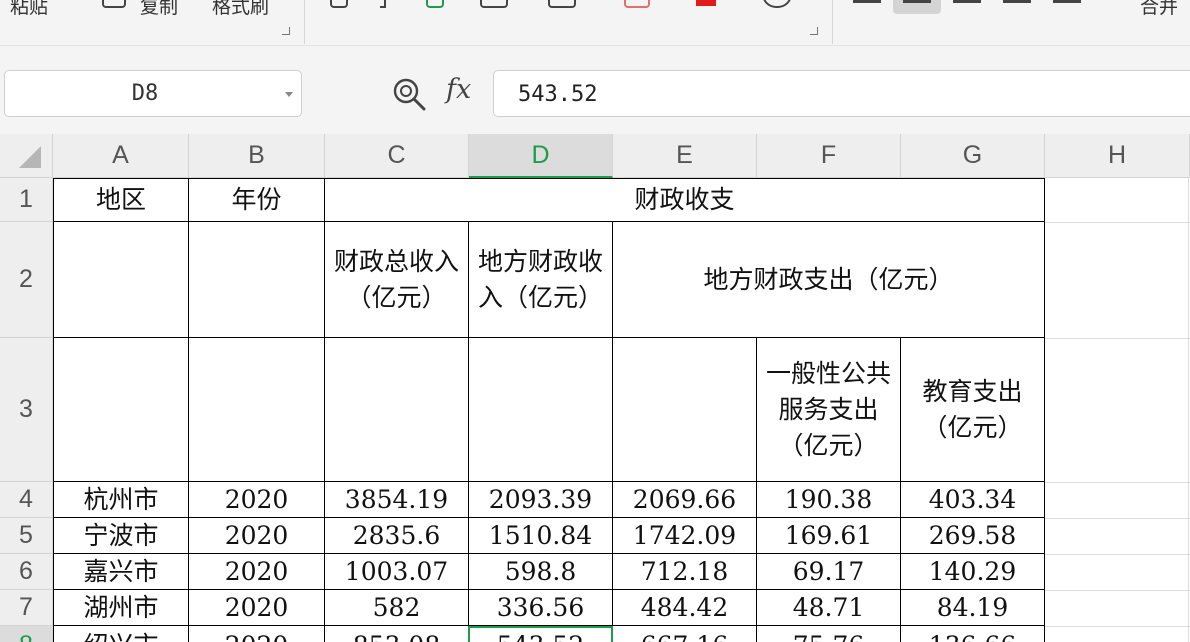  Describe the element at coordinates (397, 500) in the screenshot. I see `cell-c4: 3854.19` at that location.